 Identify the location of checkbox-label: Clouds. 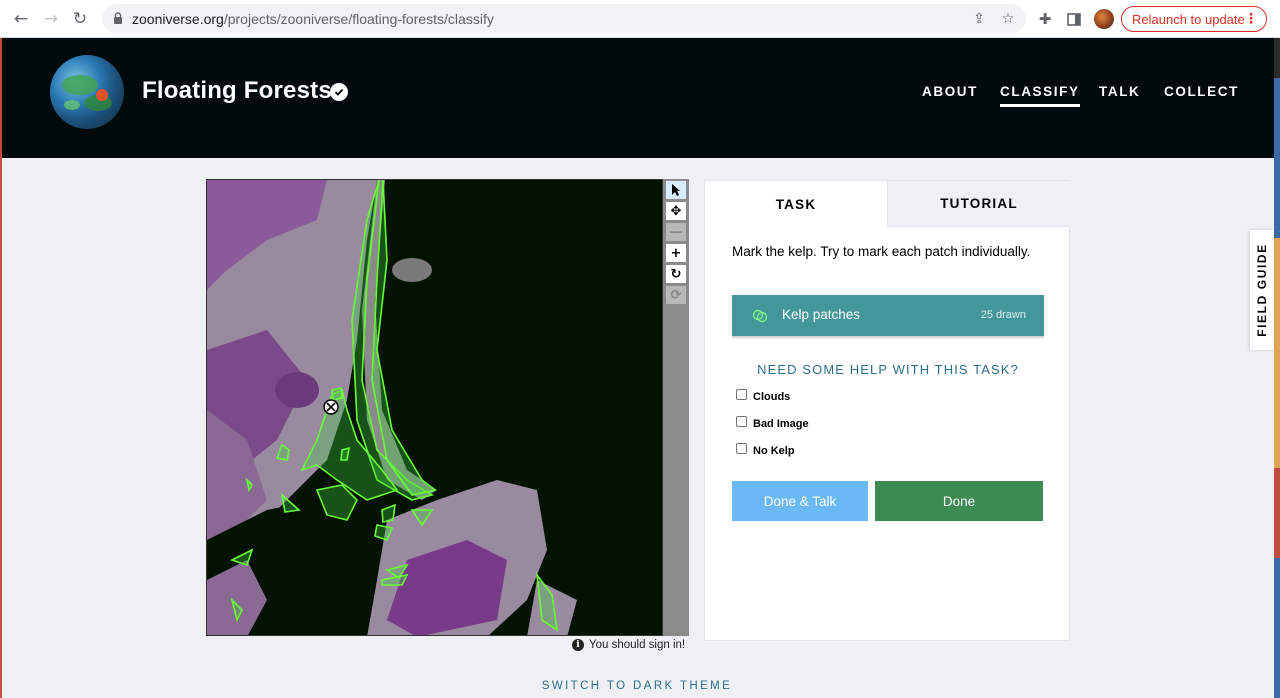
(772, 397).